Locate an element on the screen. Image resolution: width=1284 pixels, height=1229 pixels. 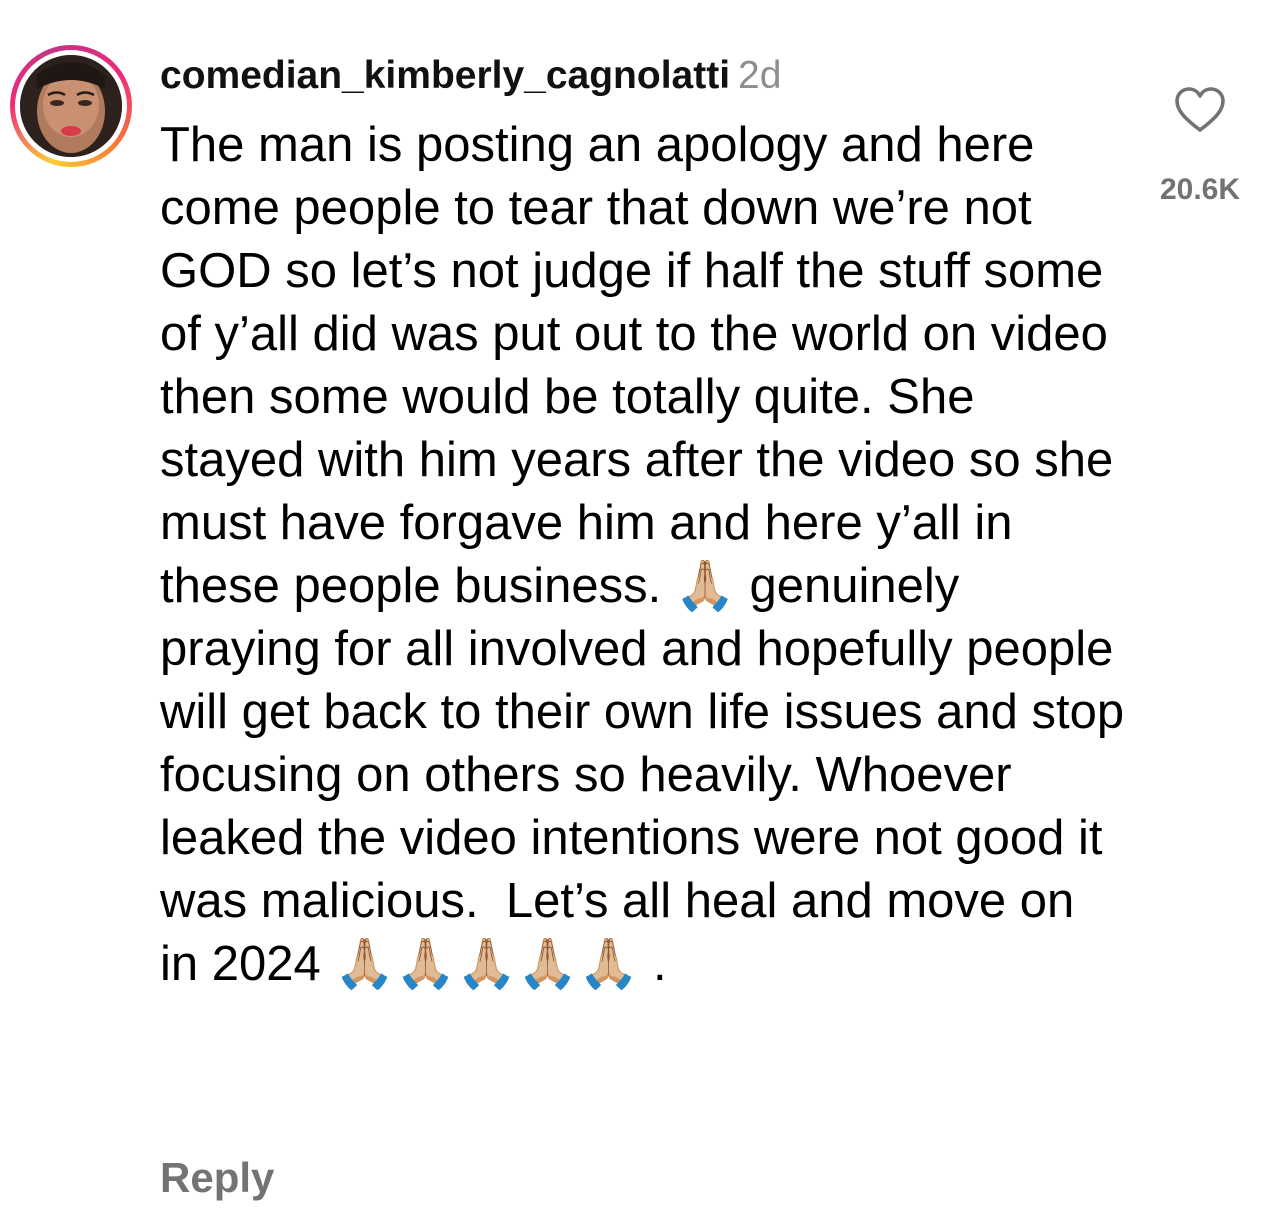
like-area: 20.6K is located at coordinates (1201, 151).